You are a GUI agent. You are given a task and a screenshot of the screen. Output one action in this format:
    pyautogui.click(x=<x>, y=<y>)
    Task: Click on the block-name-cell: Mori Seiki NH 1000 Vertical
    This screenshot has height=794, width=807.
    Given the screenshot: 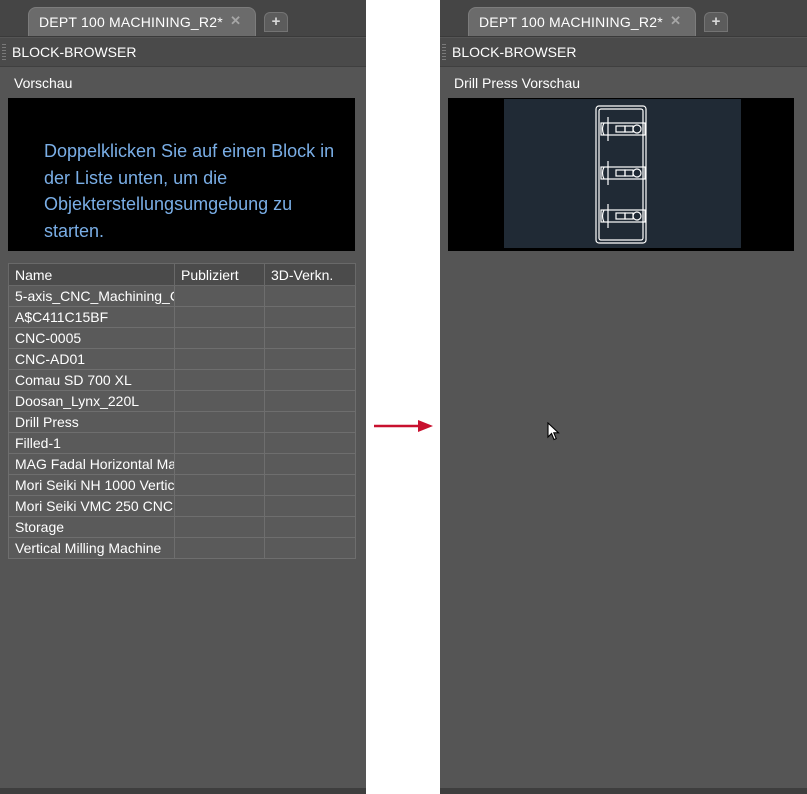 What is the action you would take?
    pyautogui.click(x=91, y=485)
    